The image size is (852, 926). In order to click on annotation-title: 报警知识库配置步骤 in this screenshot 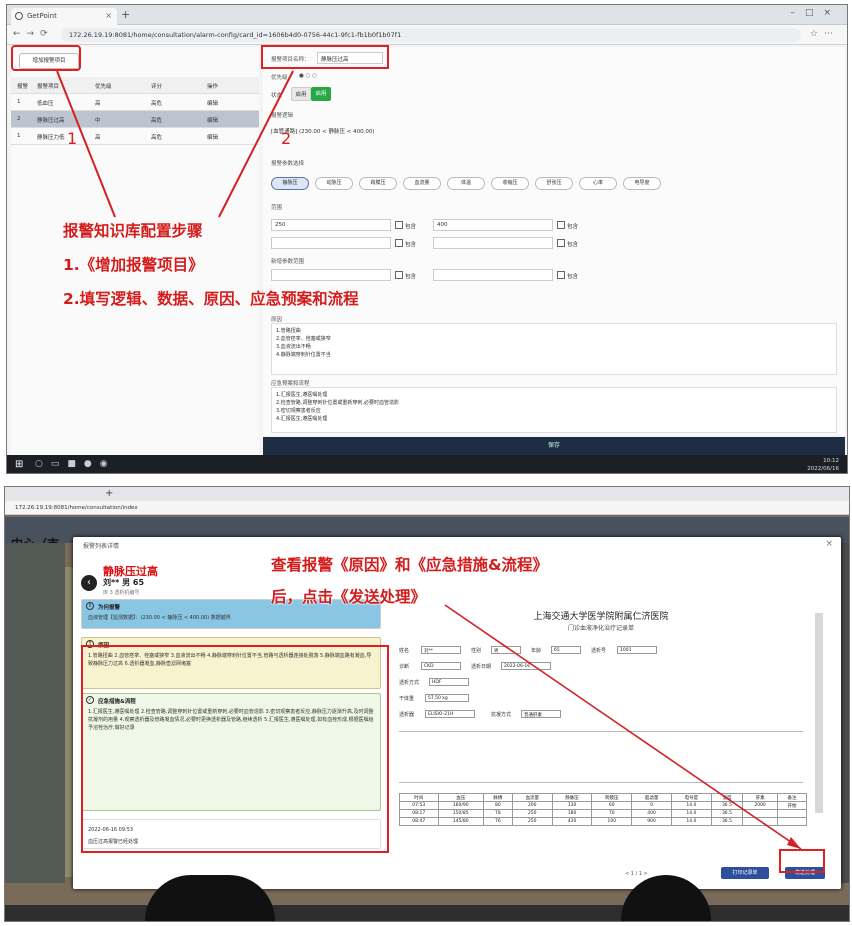, I will do `click(133, 231)`.